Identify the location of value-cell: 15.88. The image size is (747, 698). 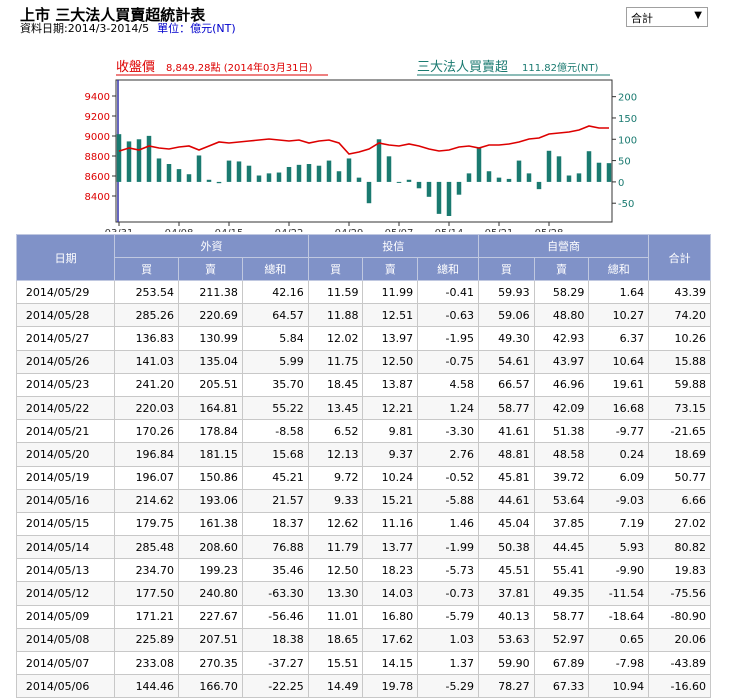
(679, 361).